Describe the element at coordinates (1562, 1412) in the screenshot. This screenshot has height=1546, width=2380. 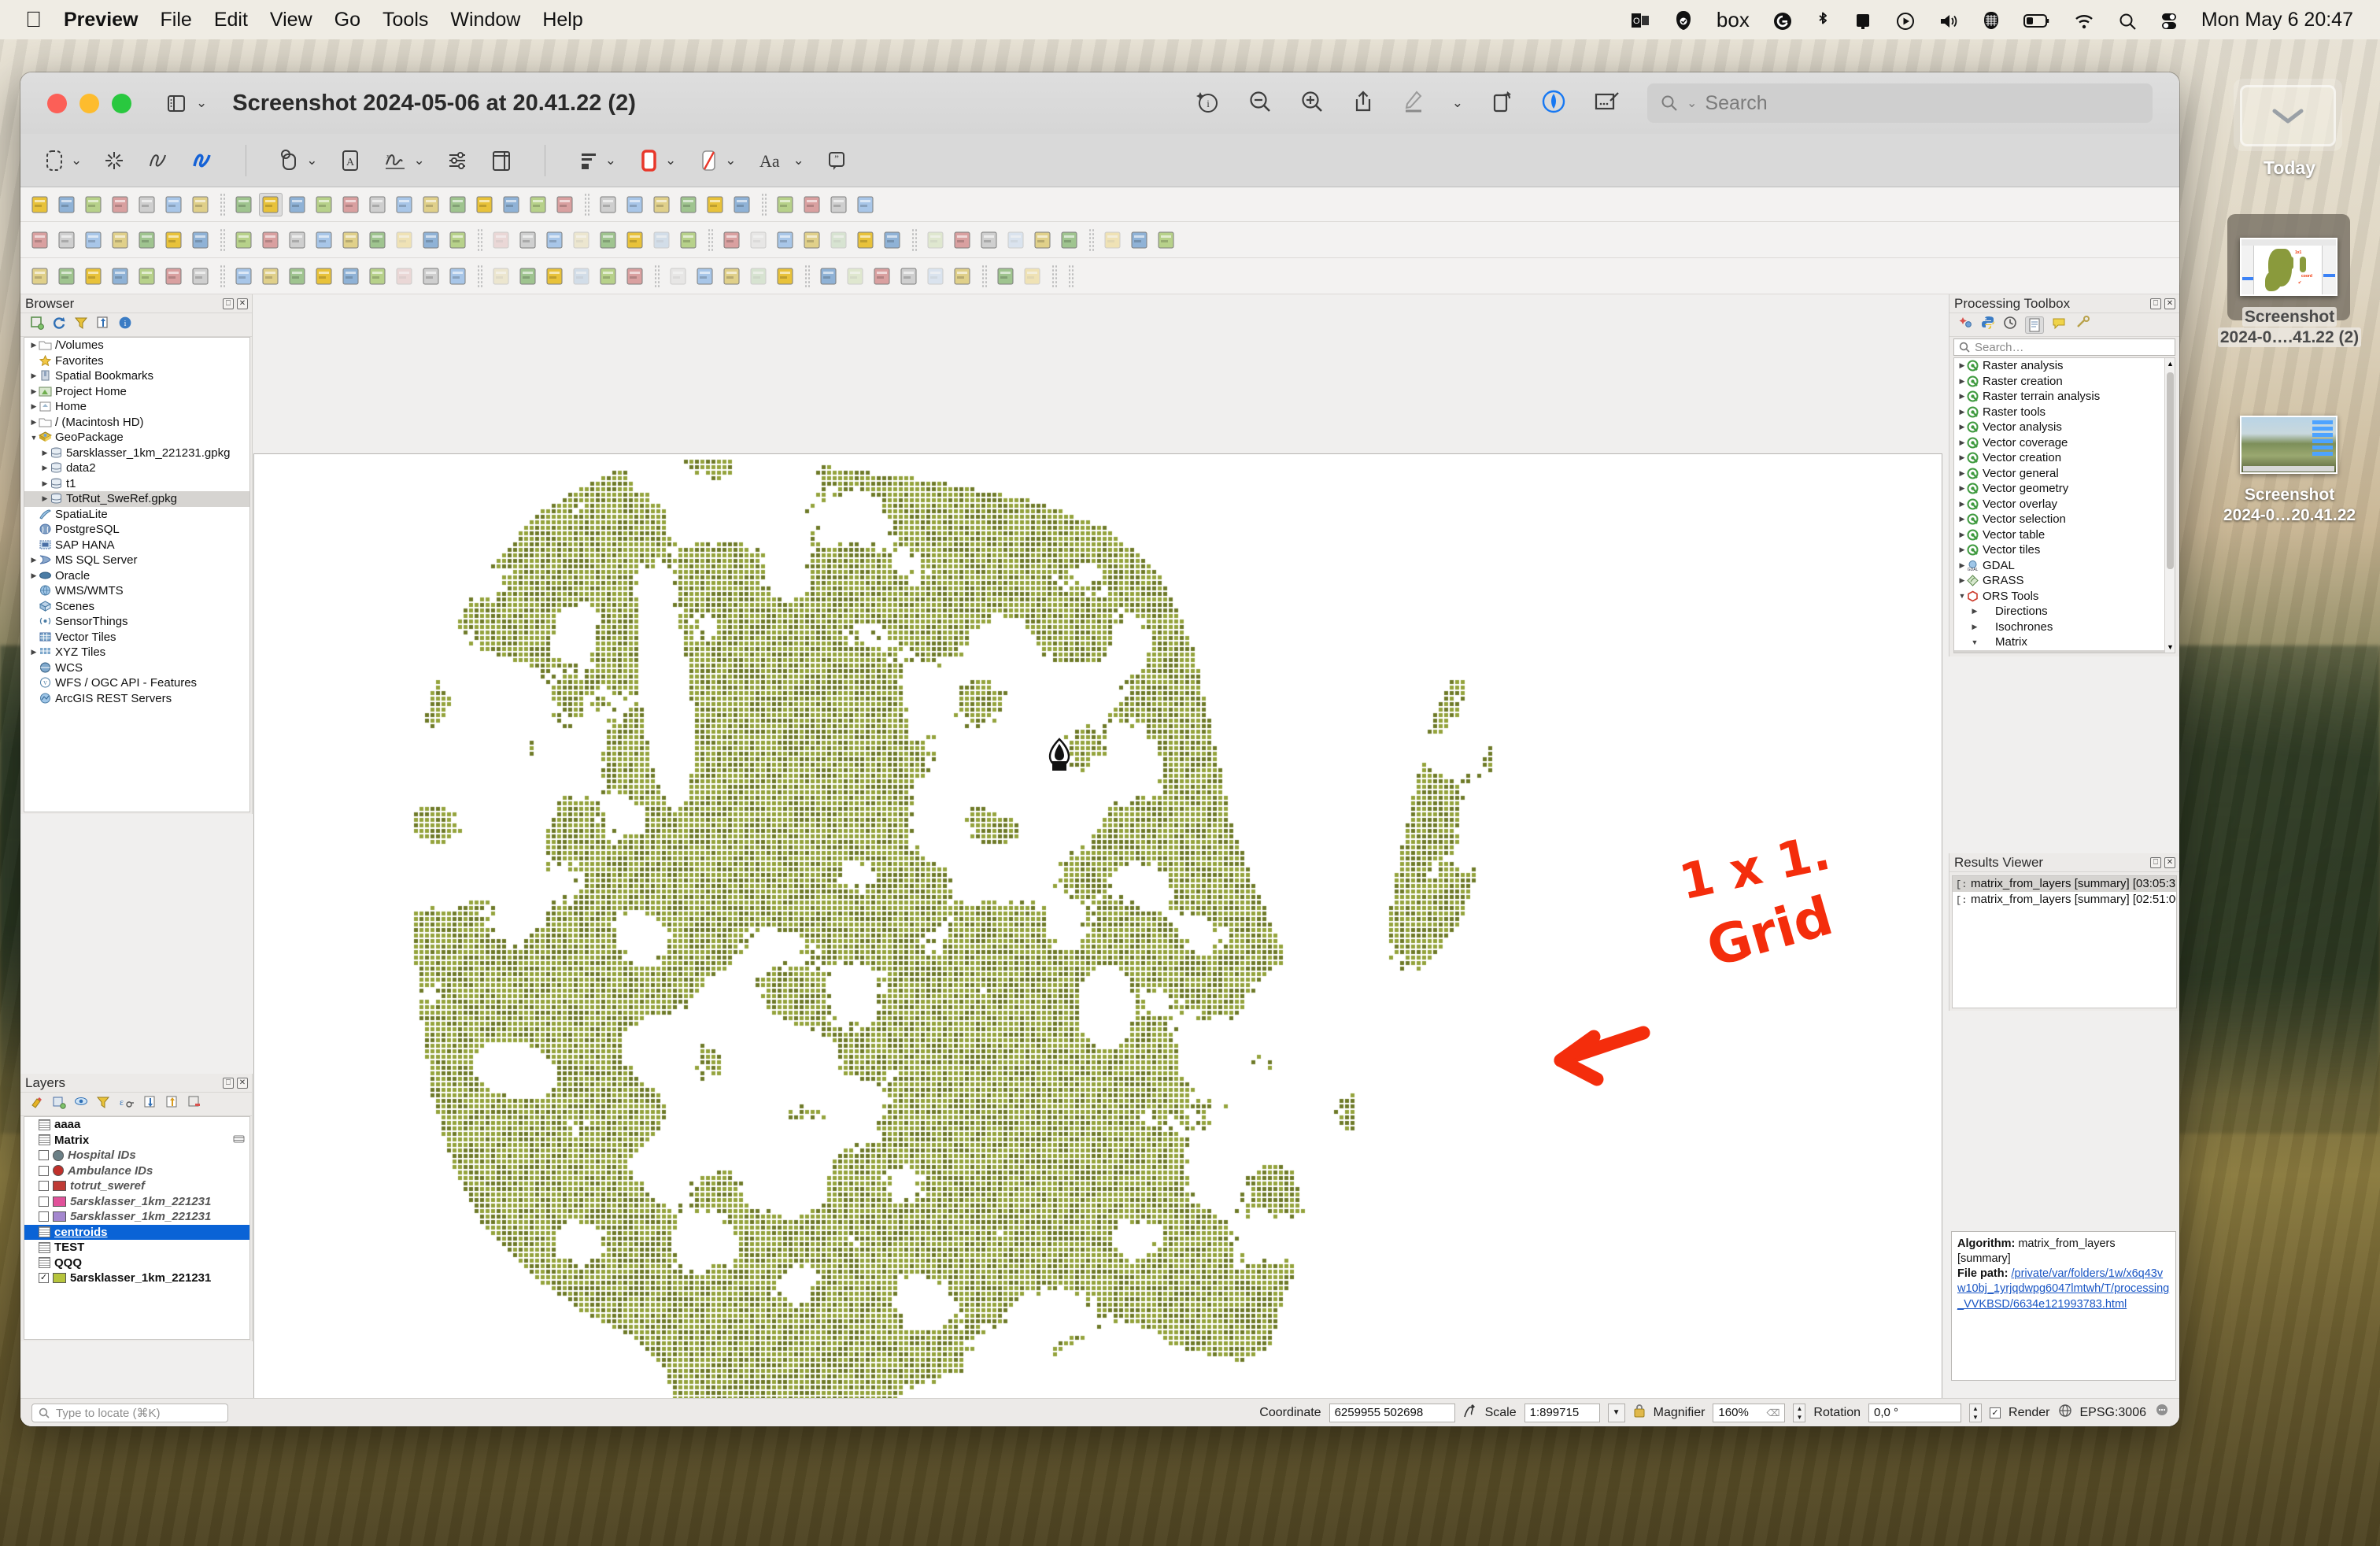
I see `scale-value: 1:899715` at that location.